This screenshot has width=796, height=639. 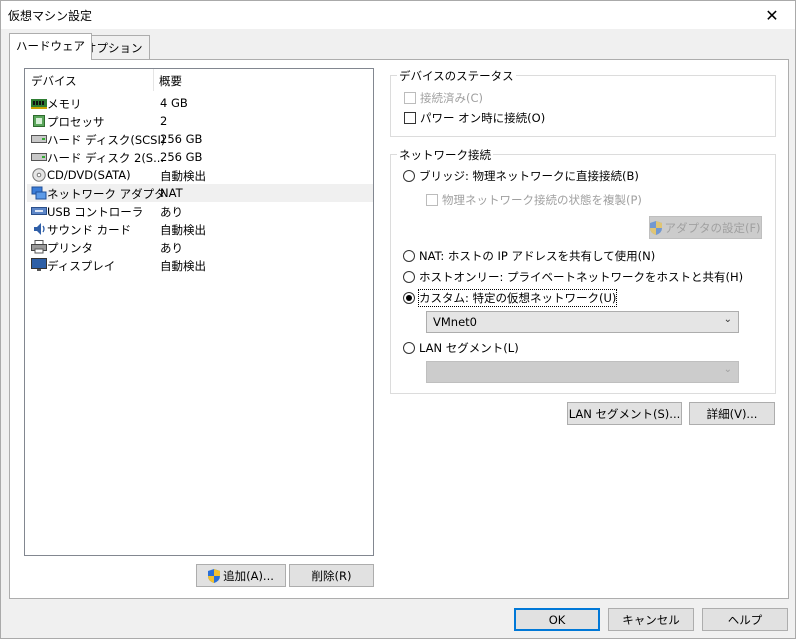 I want to click on close-button: ✕, so click(x=772, y=15).